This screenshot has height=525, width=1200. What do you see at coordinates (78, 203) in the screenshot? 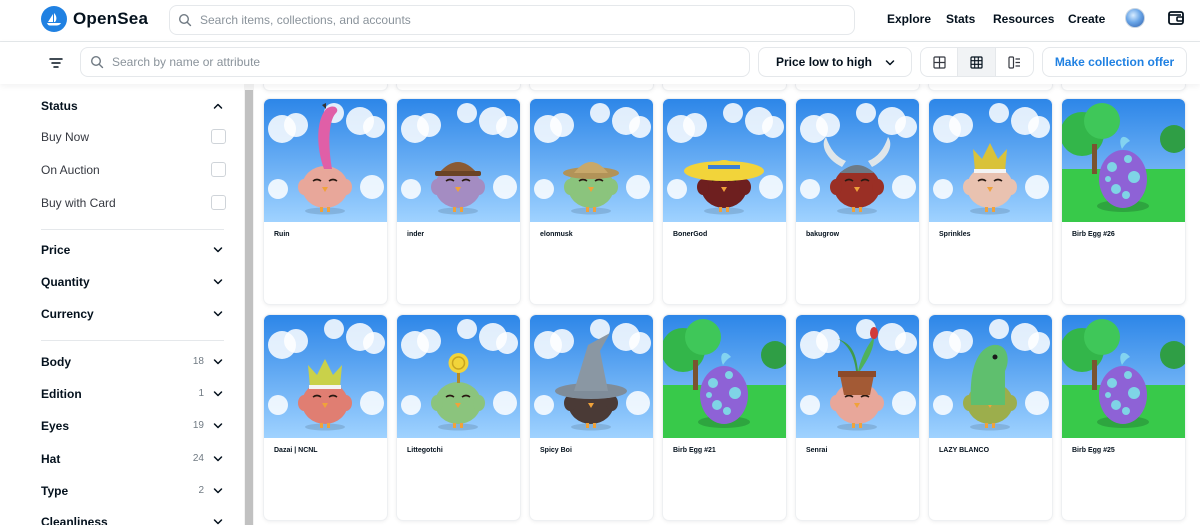
I see `status-buy-with-card-label: Buy with Card` at bounding box center [78, 203].